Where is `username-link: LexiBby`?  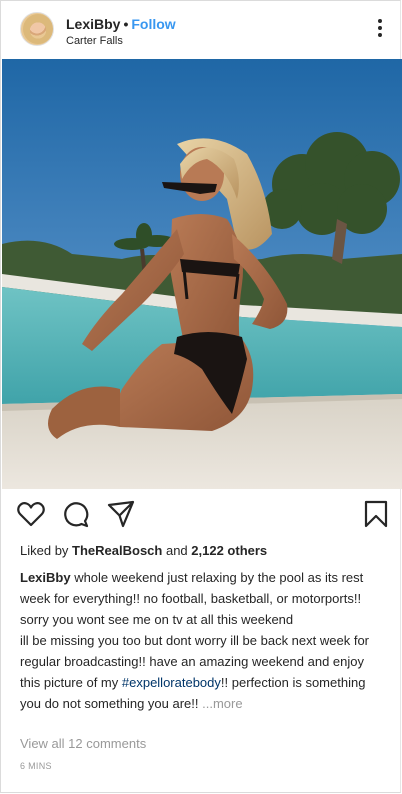
username-link: LexiBby is located at coordinates (93, 24).